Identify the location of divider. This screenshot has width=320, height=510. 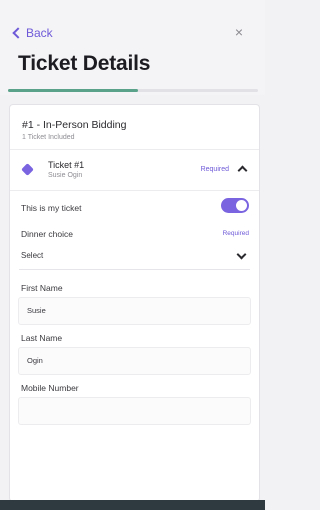
(134, 269).